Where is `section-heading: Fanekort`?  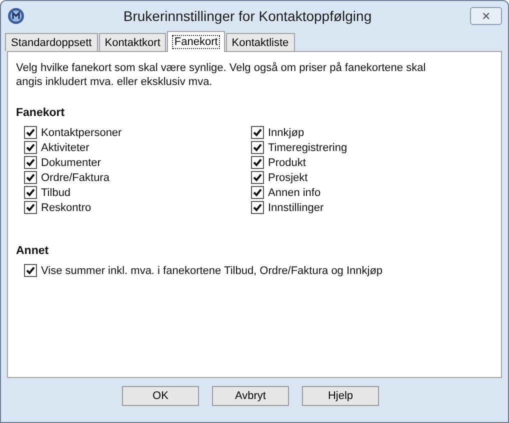
section-heading: Fanekort is located at coordinates (41, 113).